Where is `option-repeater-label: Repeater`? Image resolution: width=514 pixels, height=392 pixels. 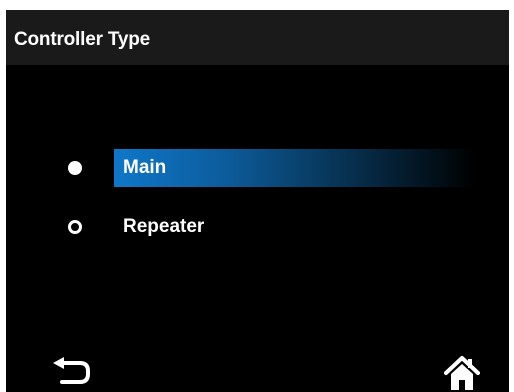
option-repeater-label: Repeater is located at coordinates (164, 226).